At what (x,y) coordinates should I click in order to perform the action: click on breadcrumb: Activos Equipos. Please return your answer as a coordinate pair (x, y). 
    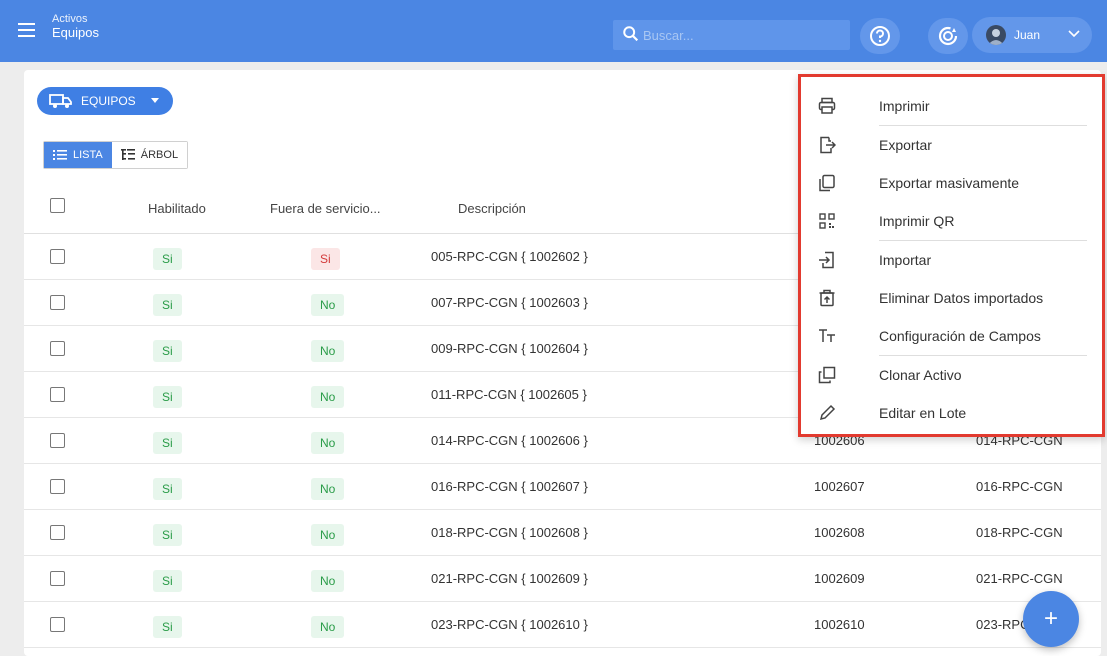
    Looking at the image, I should click on (75, 26).